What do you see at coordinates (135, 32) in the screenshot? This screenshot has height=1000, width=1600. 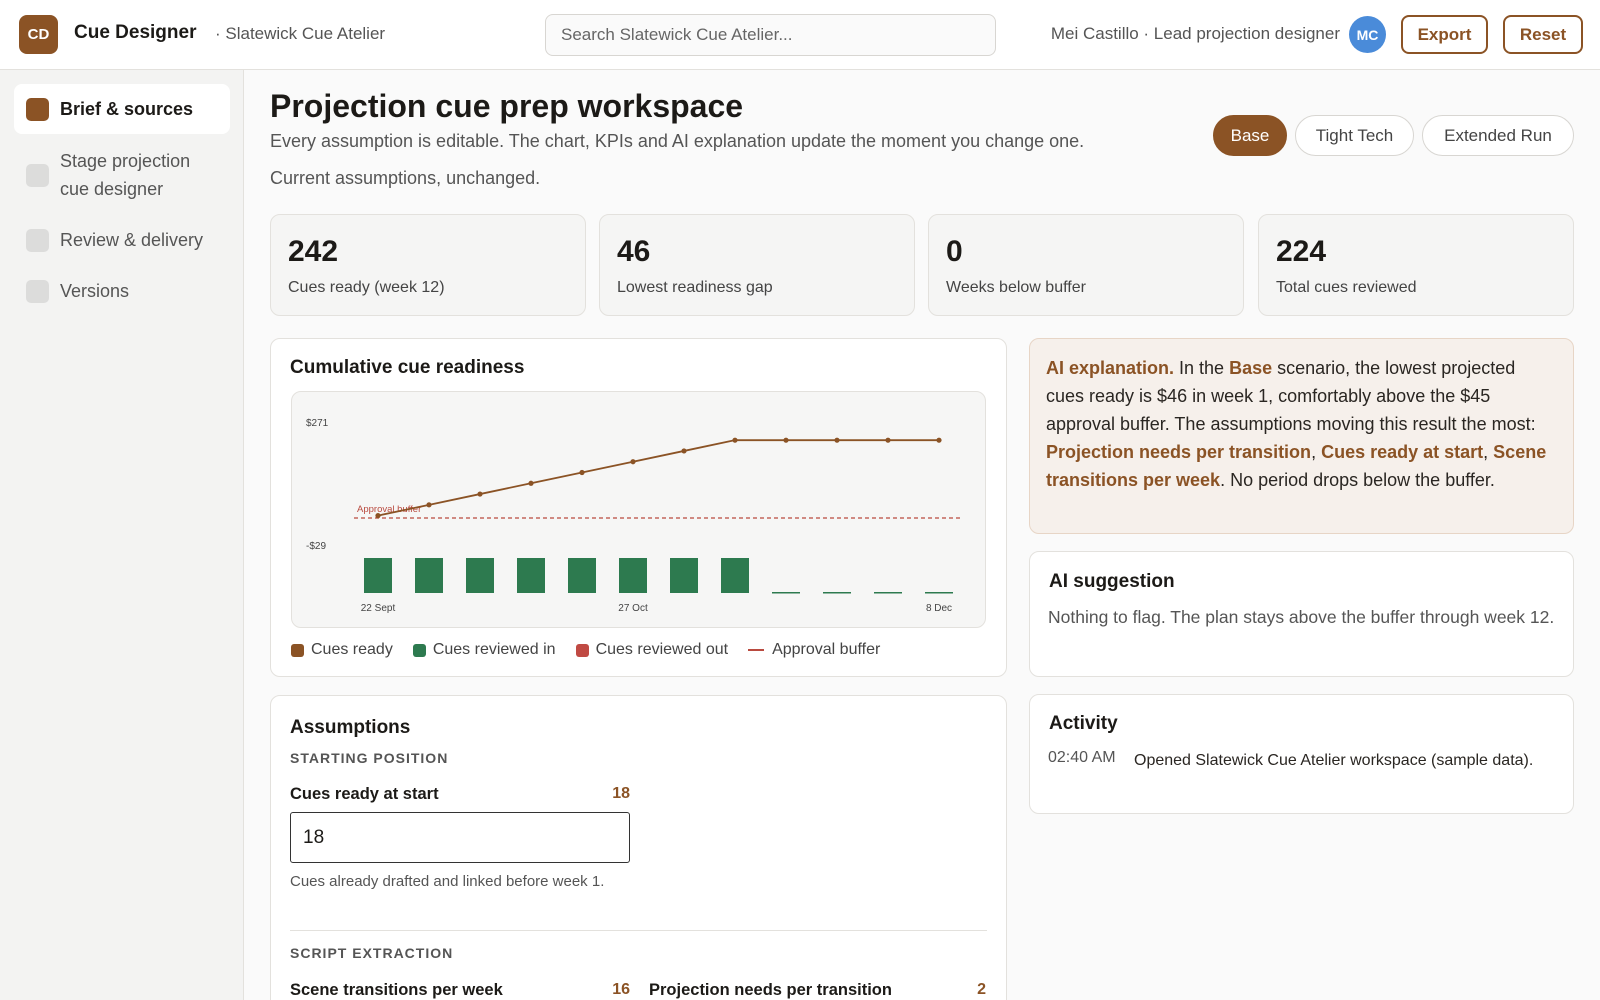 I see `app-name: Cue Designer` at bounding box center [135, 32].